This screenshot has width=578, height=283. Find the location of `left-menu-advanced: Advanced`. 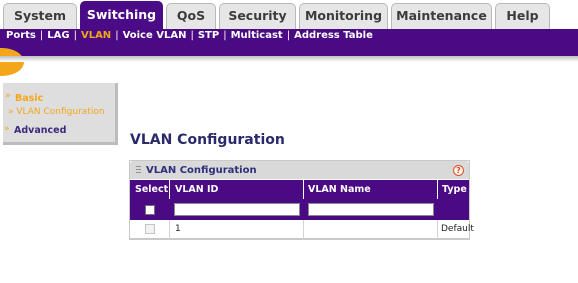

left-menu-advanced: Advanced is located at coordinates (40, 130).